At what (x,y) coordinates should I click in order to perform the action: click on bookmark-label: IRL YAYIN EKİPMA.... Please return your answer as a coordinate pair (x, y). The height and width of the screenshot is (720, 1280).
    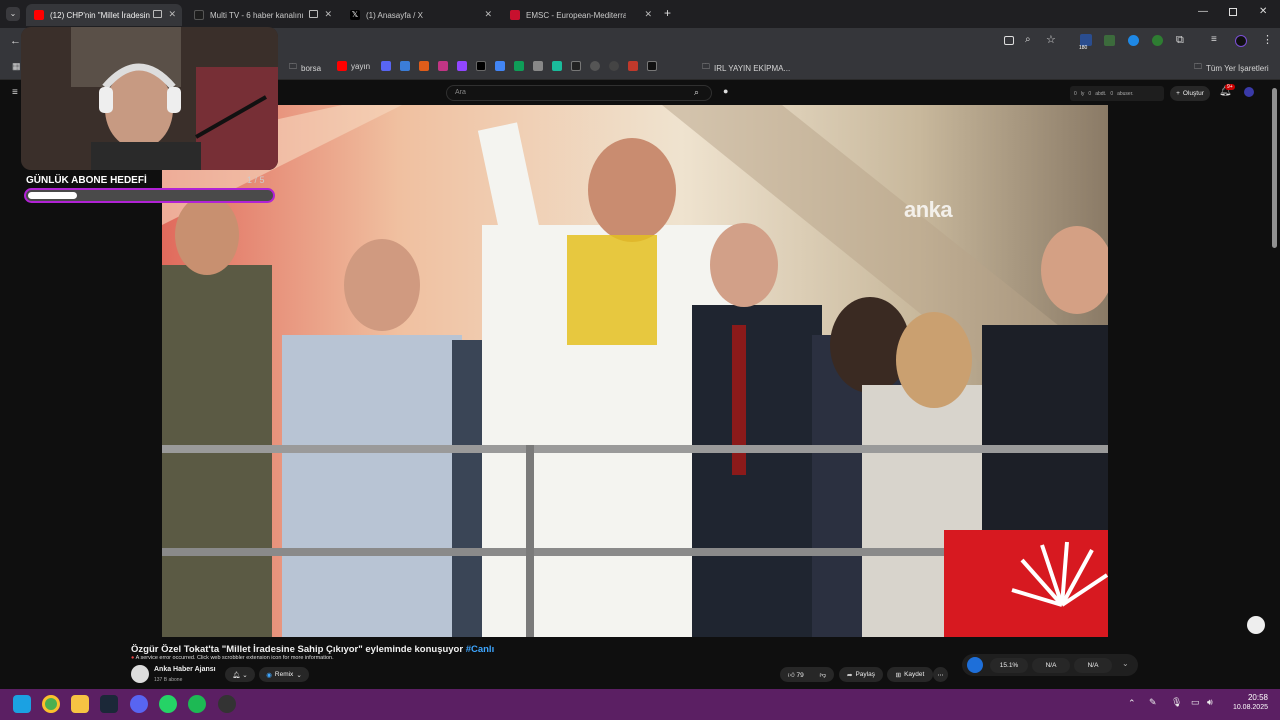
    Looking at the image, I should click on (752, 68).